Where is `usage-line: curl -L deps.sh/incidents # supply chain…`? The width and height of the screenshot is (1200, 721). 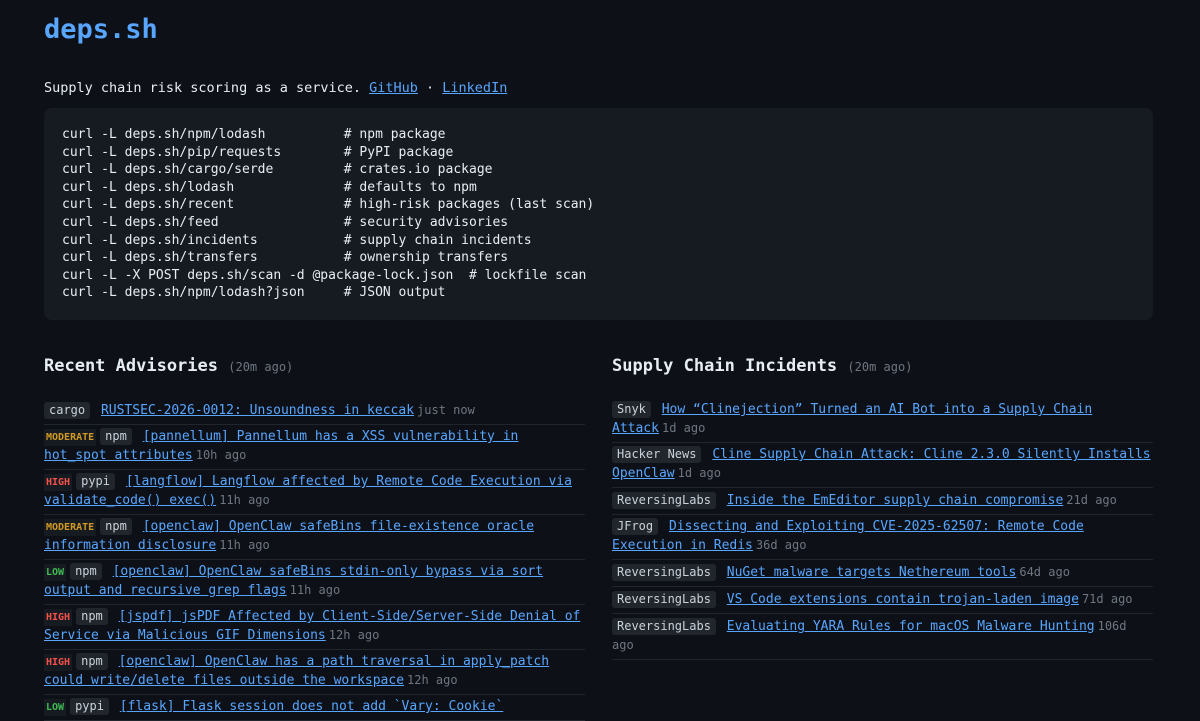 usage-line: curl -L deps.sh/incidents # supply chain… is located at coordinates (297, 240).